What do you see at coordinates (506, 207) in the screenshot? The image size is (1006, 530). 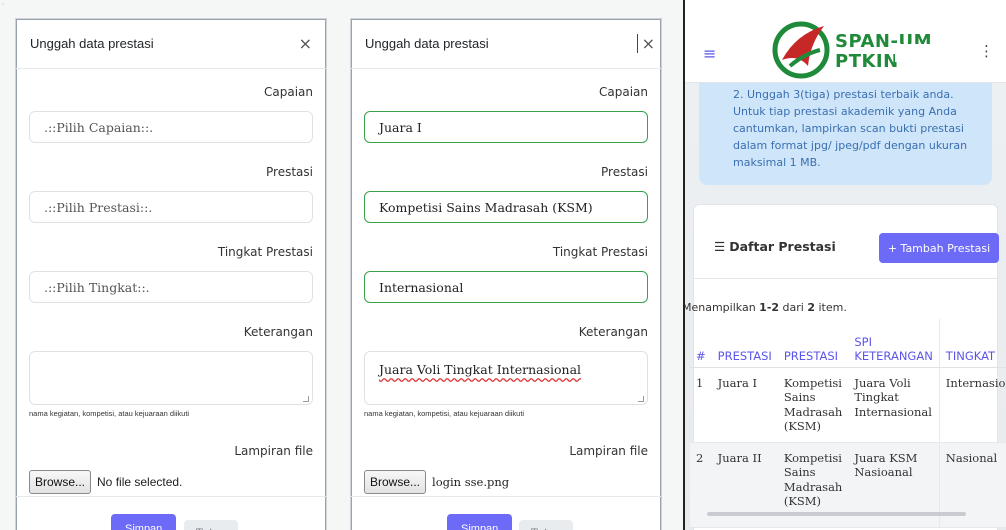 I see `prestasi-select: Kompetisi Sains Madrasah (KSM)` at bounding box center [506, 207].